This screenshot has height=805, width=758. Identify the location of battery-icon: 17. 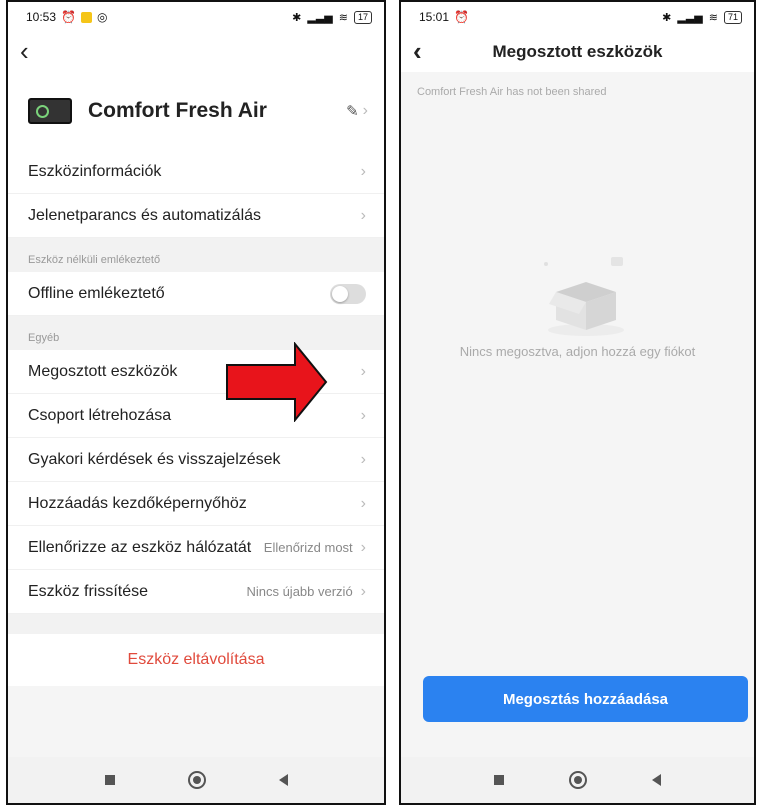
(362, 17).